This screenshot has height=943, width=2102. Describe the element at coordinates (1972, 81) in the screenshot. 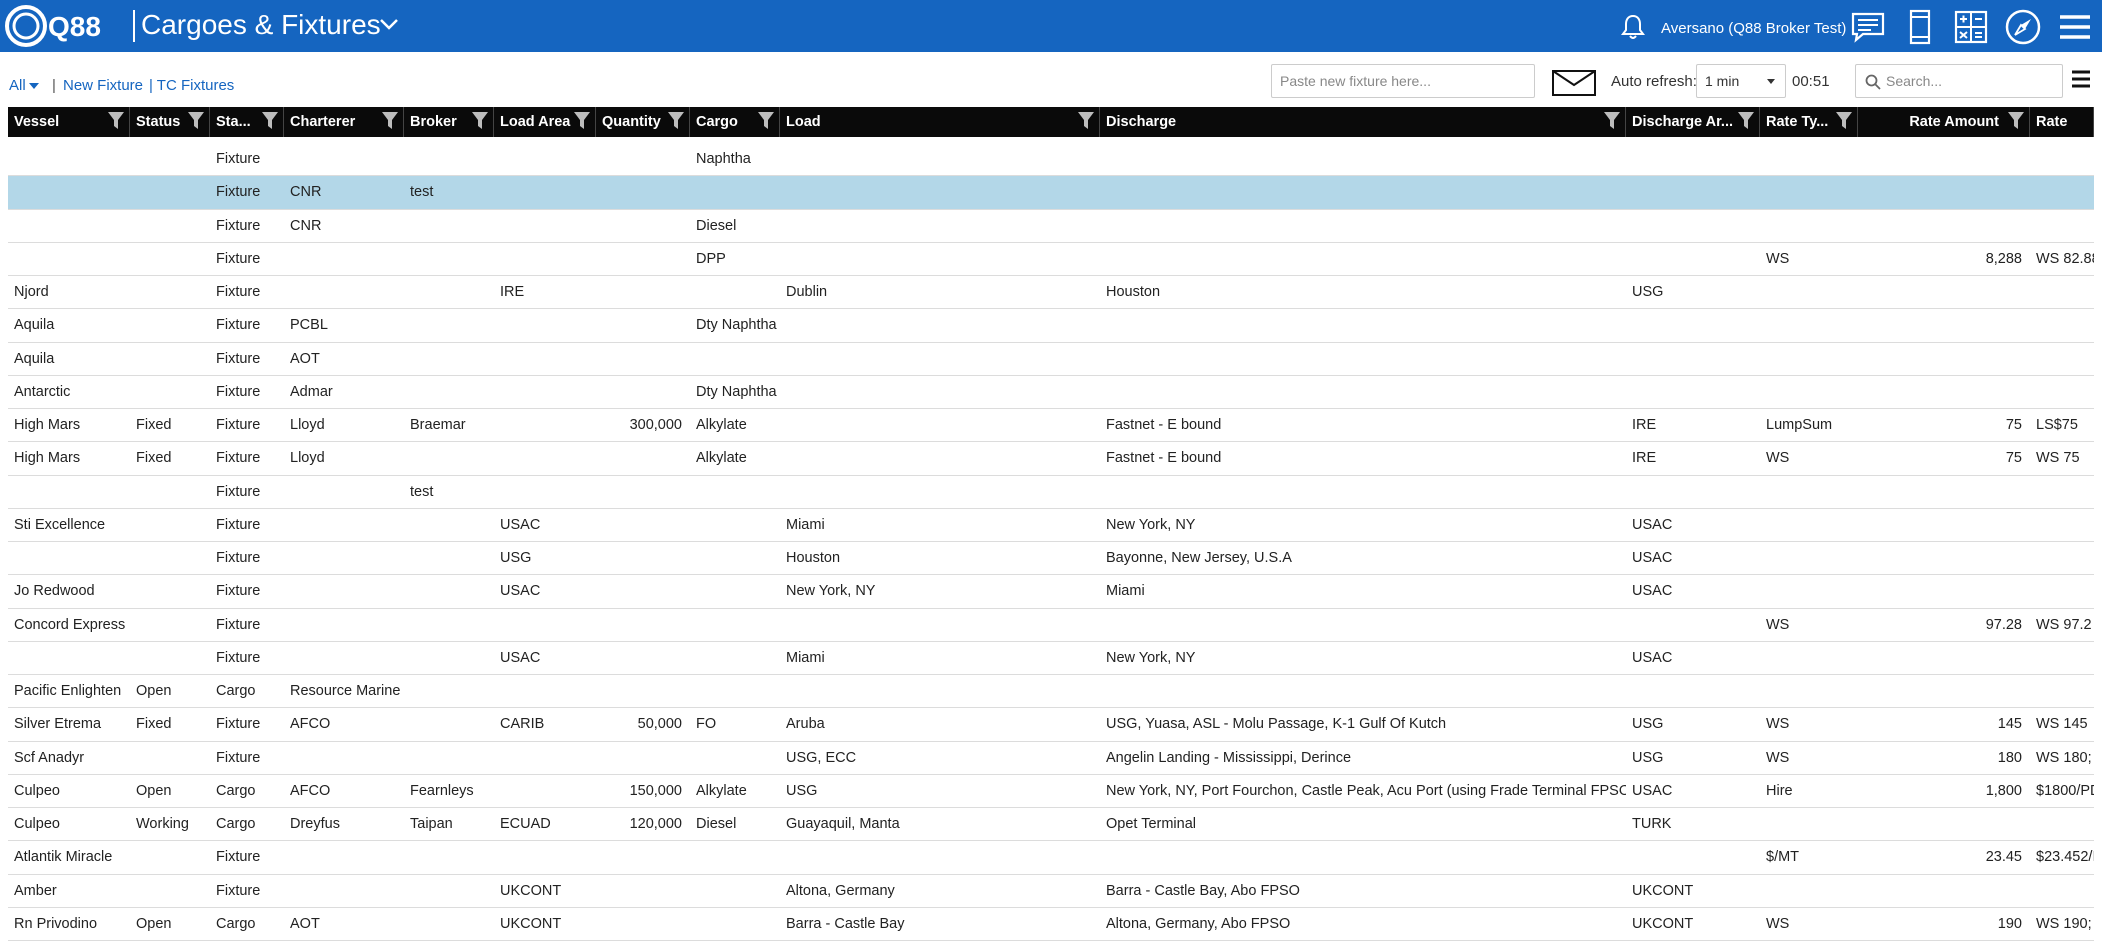

I see `search-input` at that location.